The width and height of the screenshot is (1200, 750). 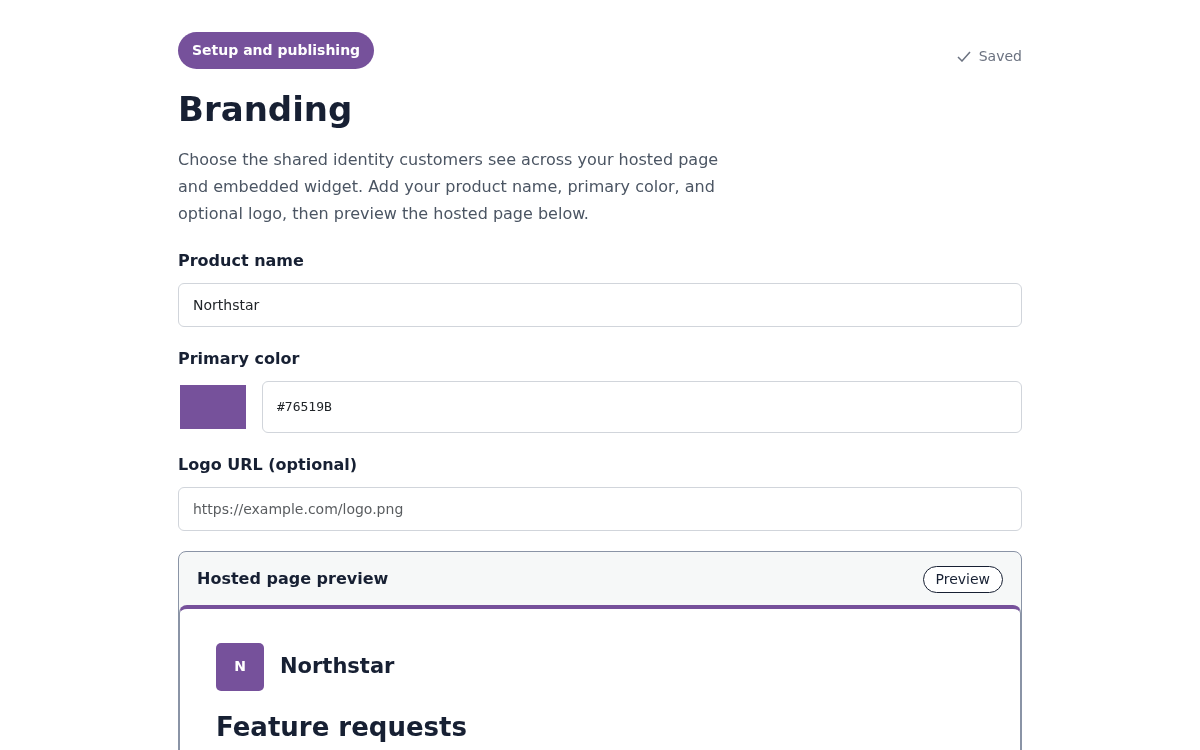 I want to click on color-swatch, so click(x=213, y=406).